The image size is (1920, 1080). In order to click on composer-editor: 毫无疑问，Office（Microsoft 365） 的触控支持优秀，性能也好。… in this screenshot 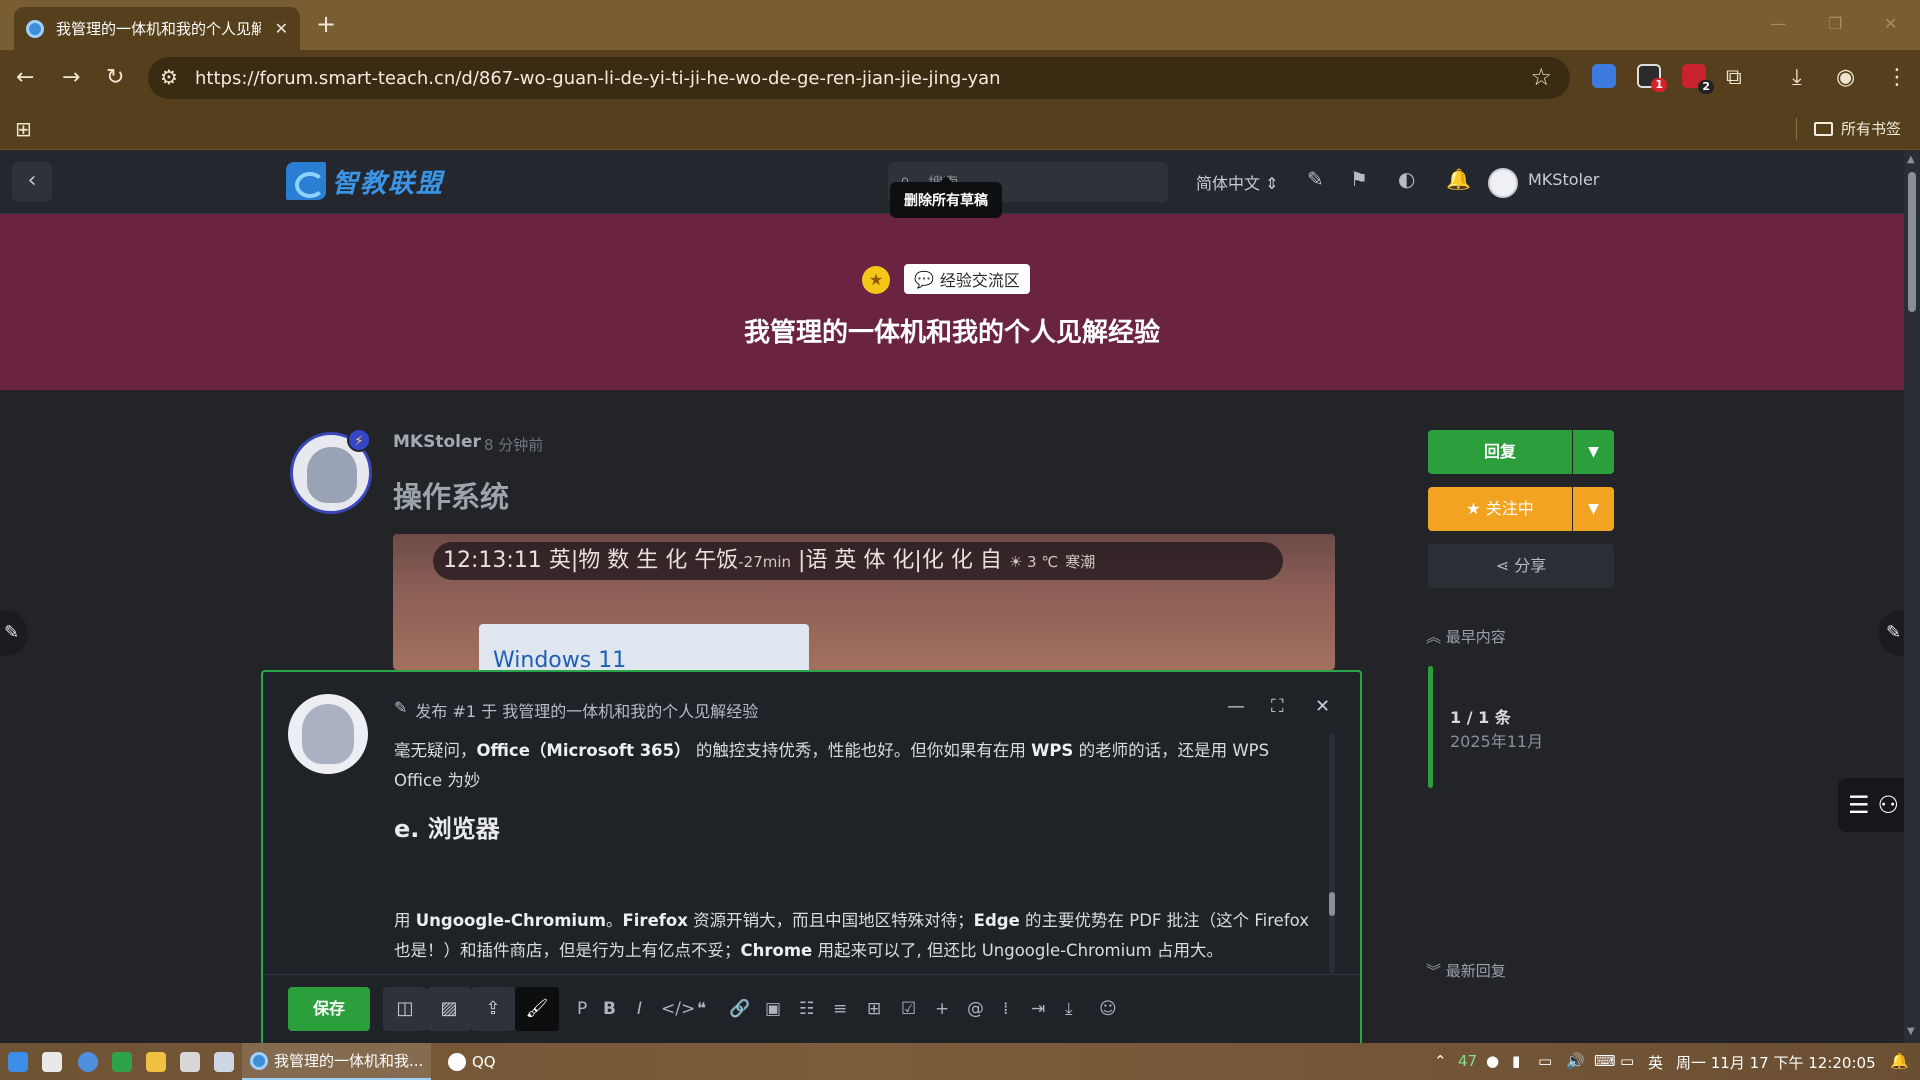, I will do `click(854, 855)`.